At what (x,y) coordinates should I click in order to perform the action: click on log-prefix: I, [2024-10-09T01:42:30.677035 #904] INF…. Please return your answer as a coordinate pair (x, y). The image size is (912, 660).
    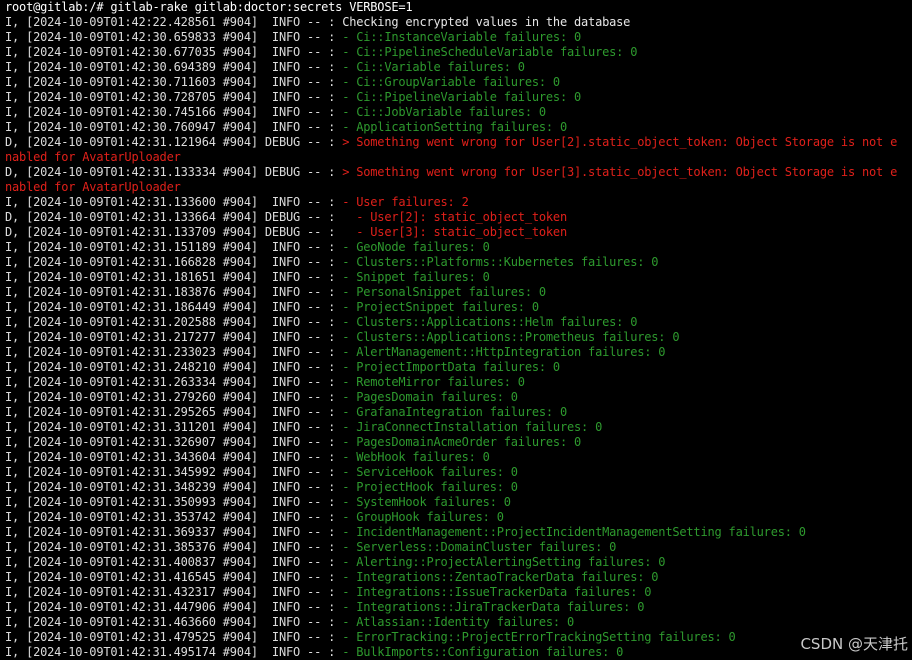
    Looking at the image, I should click on (174, 52).